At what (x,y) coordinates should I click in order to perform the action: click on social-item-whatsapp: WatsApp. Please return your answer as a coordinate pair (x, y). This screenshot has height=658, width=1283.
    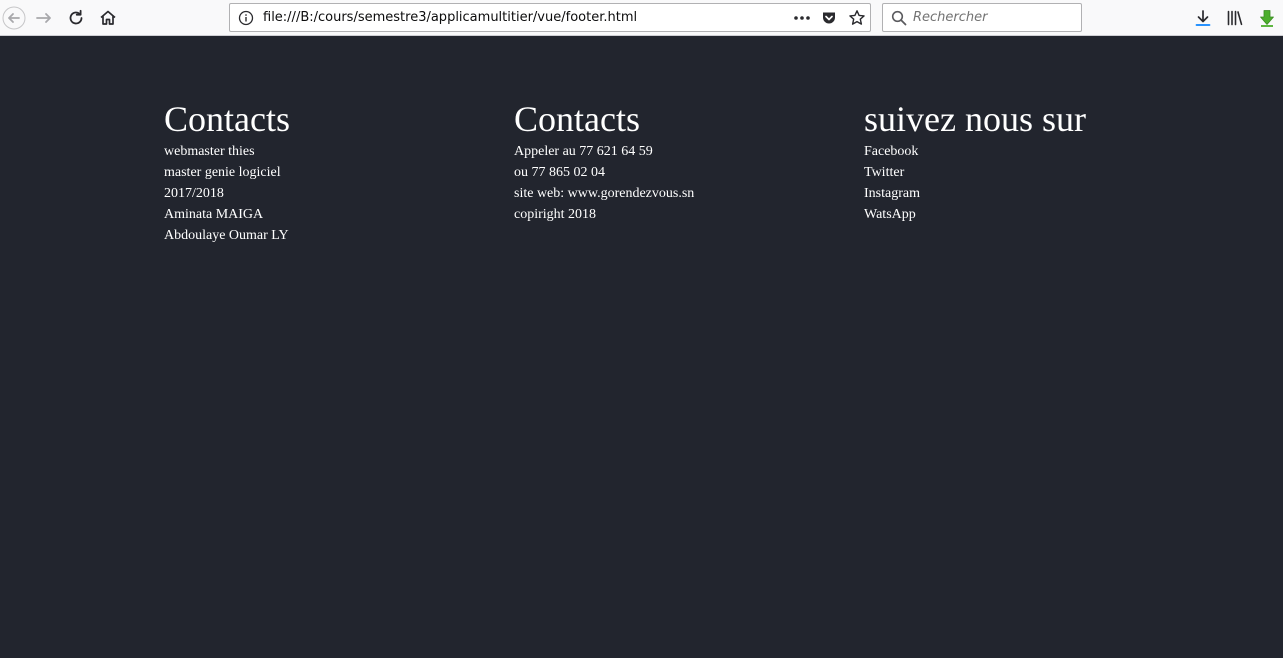
    Looking at the image, I should click on (890, 214).